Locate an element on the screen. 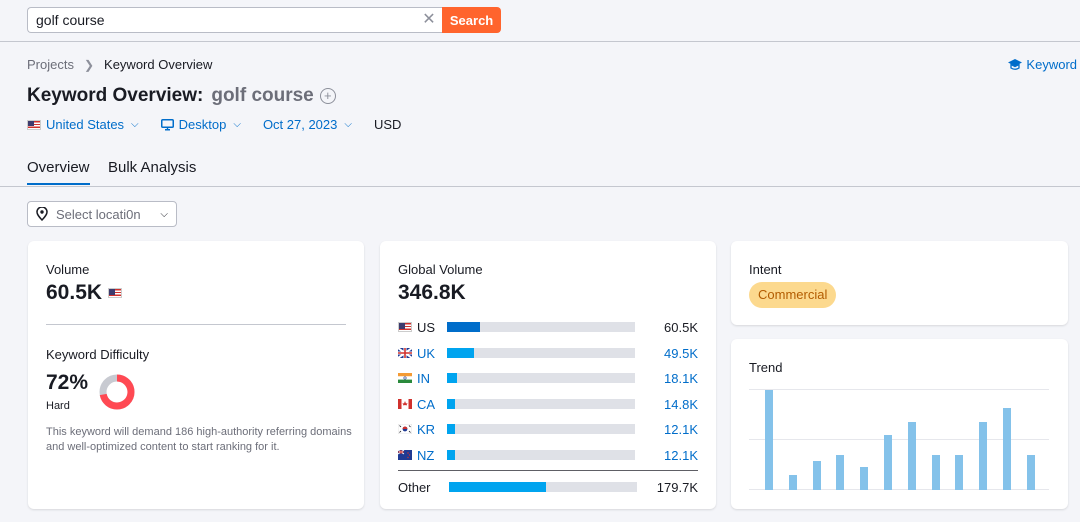 The image size is (1080, 522). page-title-keyword: golf course is located at coordinates (262, 95).